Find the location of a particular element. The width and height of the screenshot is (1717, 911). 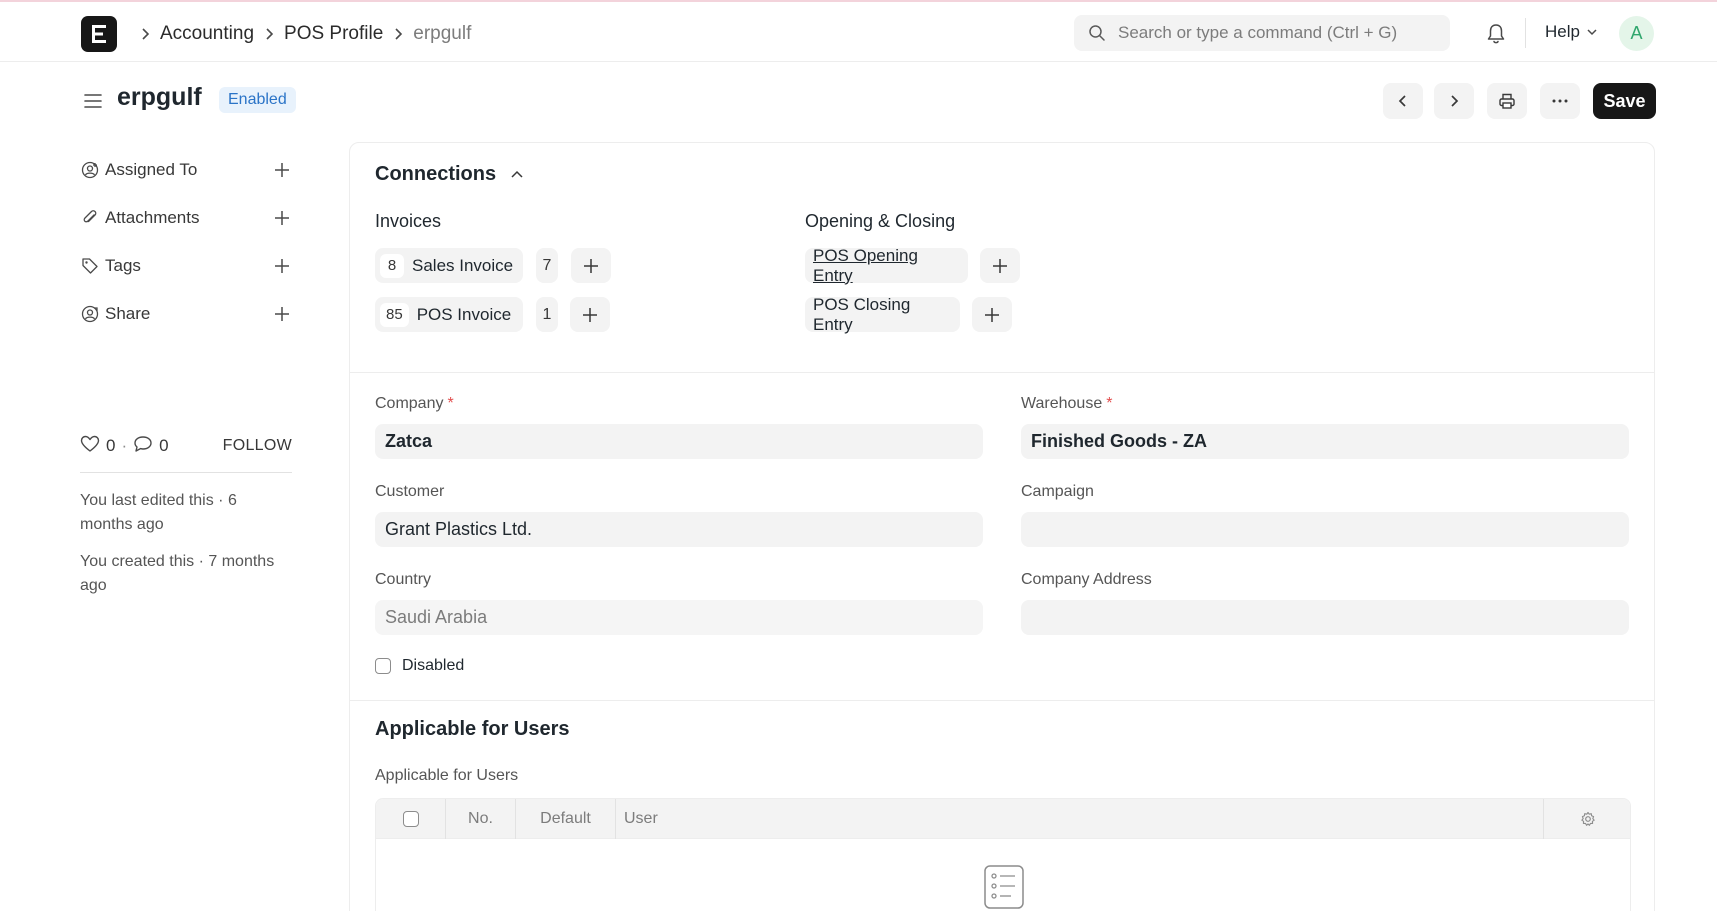

select-all-checkbox is located at coordinates (410, 819).